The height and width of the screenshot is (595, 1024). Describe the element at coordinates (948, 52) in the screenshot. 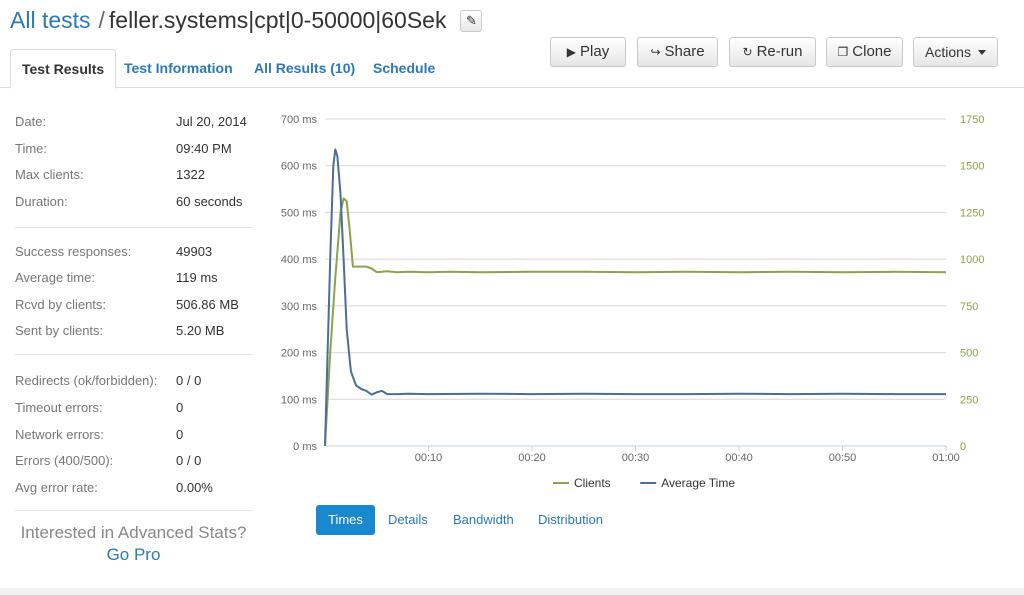

I see `actions-label: Actions` at that location.